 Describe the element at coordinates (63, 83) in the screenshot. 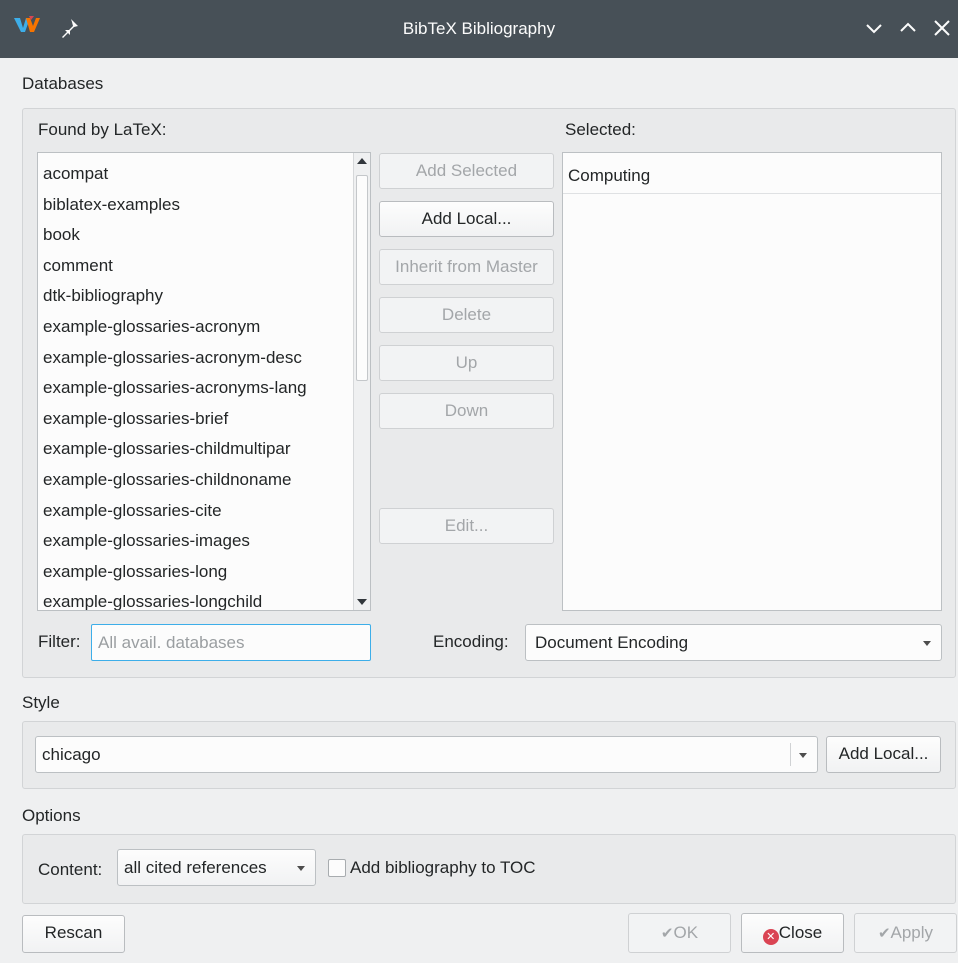

I see `databases-section-label: Databases` at that location.